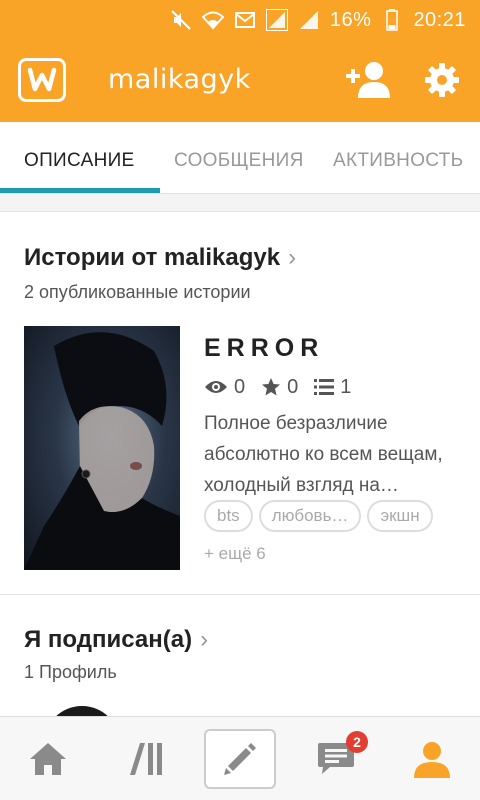 This screenshot has width=480, height=800. What do you see at coordinates (245, 20) in the screenshot?
I see `mail-icon` at bounding box center [245, 20].